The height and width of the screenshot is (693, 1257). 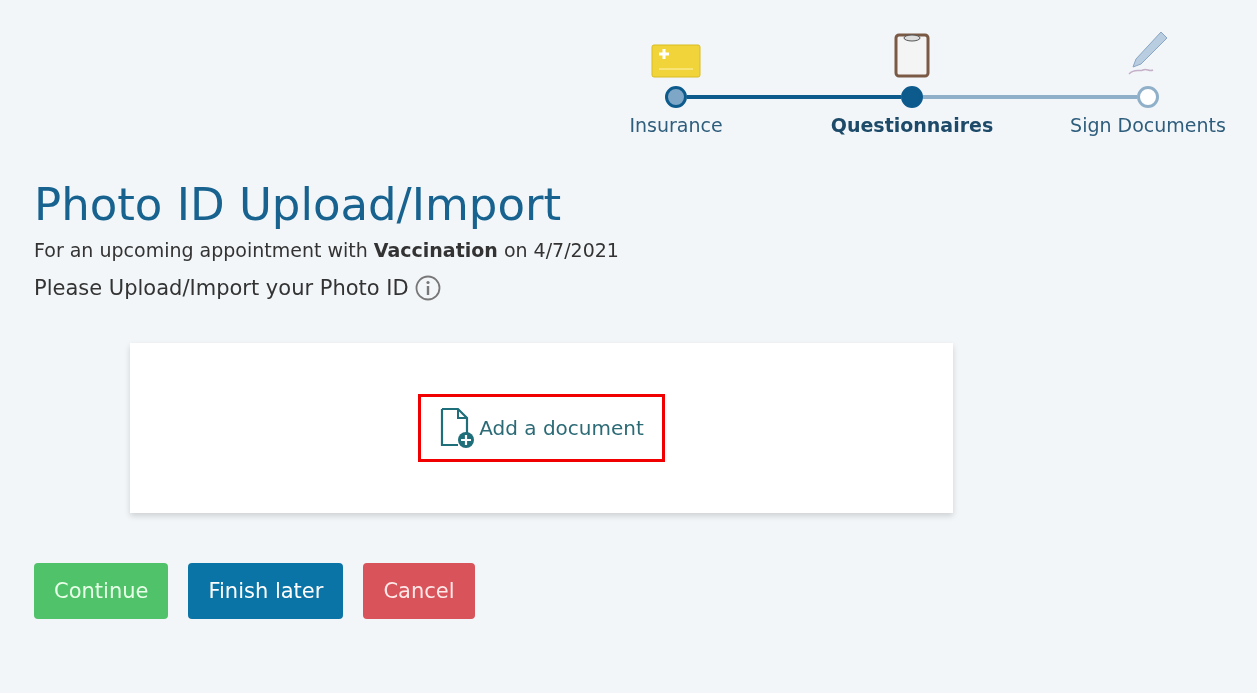 I want to click on step-label: Sign Documents, so click(x=1148, y=125).